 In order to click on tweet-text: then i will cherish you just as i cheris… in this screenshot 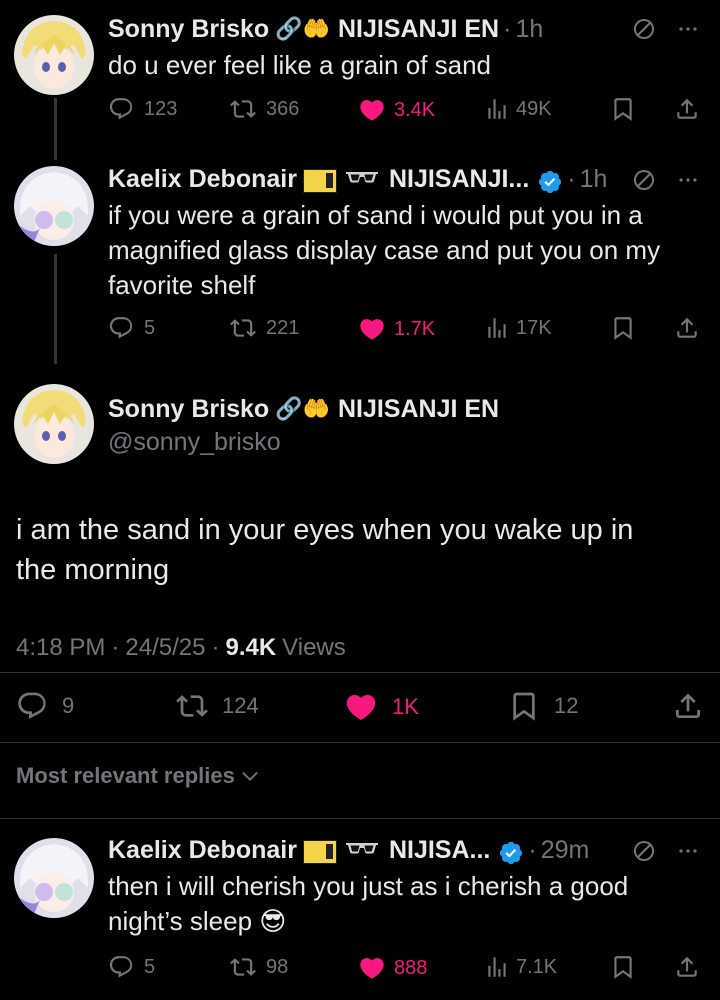, I will do `click(368, 904)`.